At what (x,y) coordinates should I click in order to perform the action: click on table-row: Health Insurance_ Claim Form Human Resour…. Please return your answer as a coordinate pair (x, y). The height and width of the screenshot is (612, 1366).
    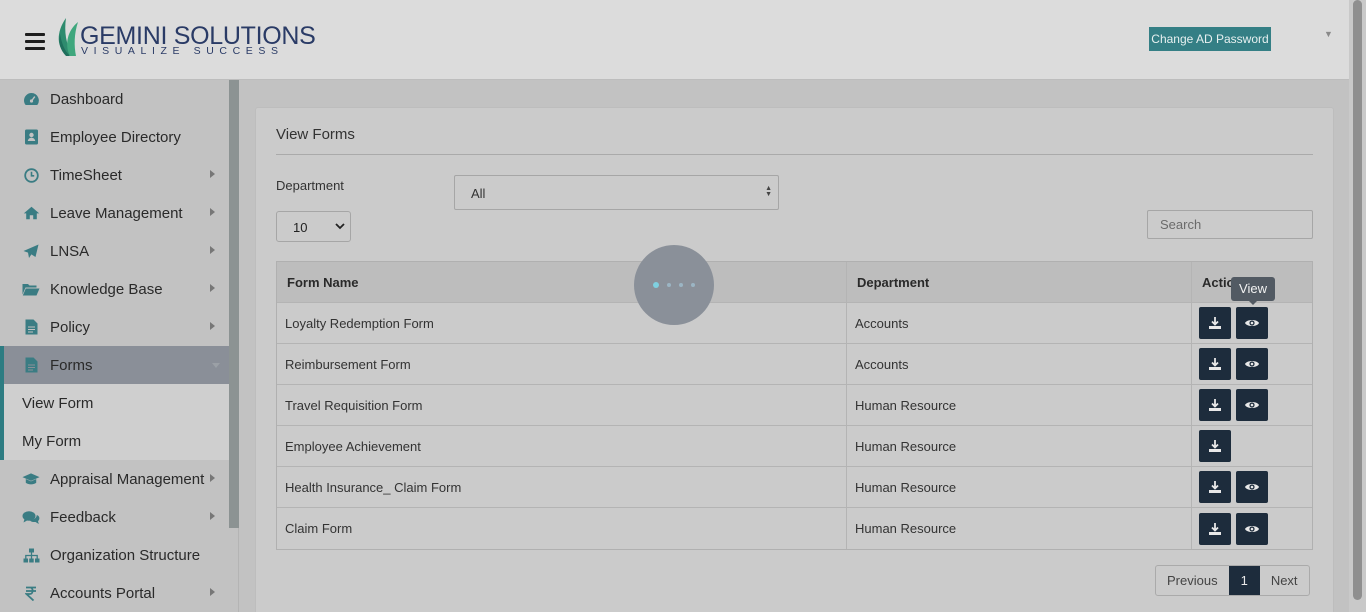
    Looking at the image, I should click on (794, 487).